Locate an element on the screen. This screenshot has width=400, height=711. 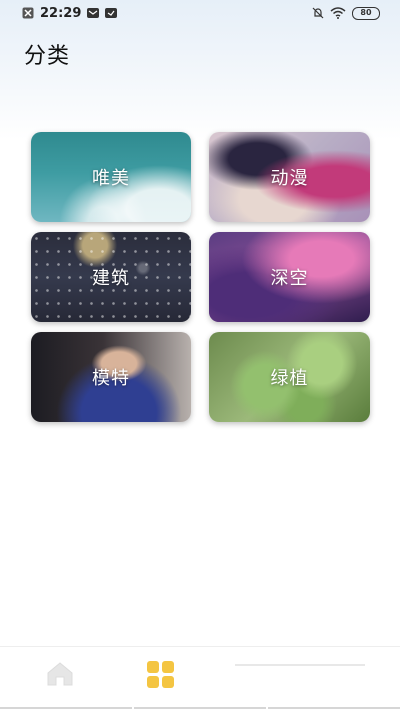
category-card-beauty: 唯美 is located at coordinates (111, 177).